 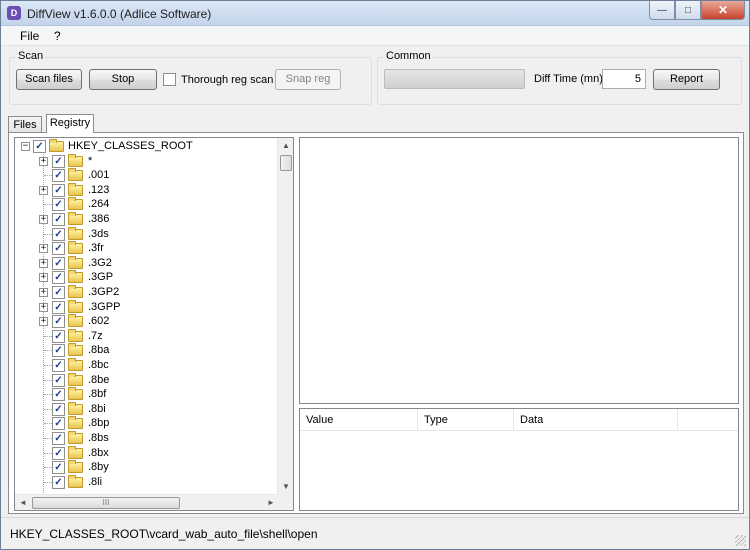 What do you see at coordinates (147, 453) in the screenshot?
I see `tree-item: ✓ .8bx` at bounding box center [147, 453].